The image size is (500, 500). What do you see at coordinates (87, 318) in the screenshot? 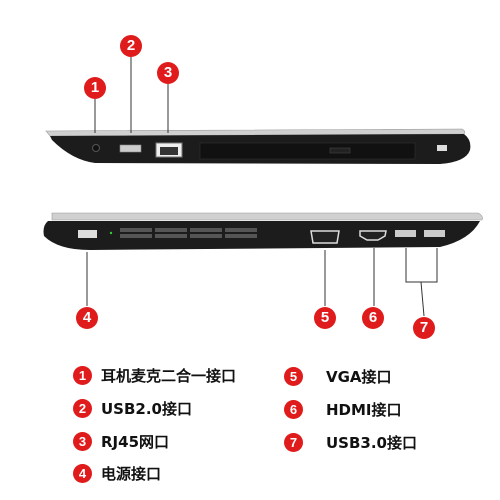
I see `marker-4: 4` at bounding box center [87, 318].